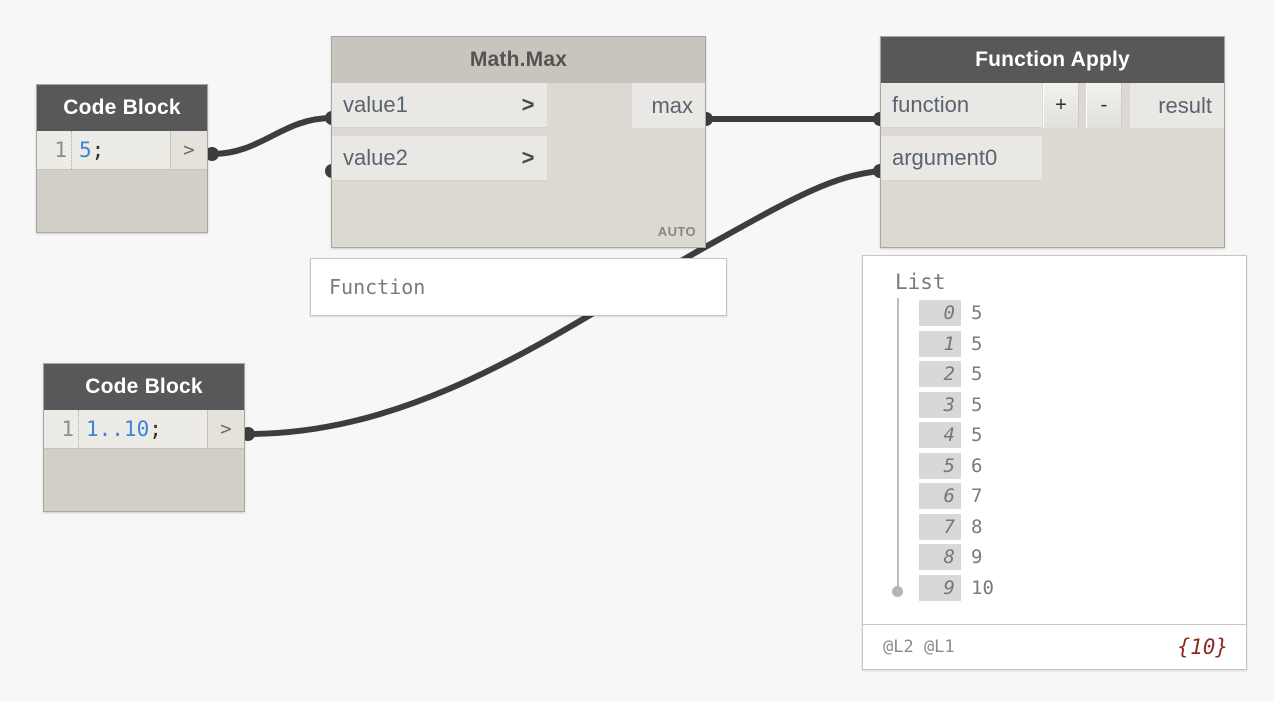 The width and height of the screenshot is (1274, 702). I want to click on list-tree-end-dot, so click(897, 591).